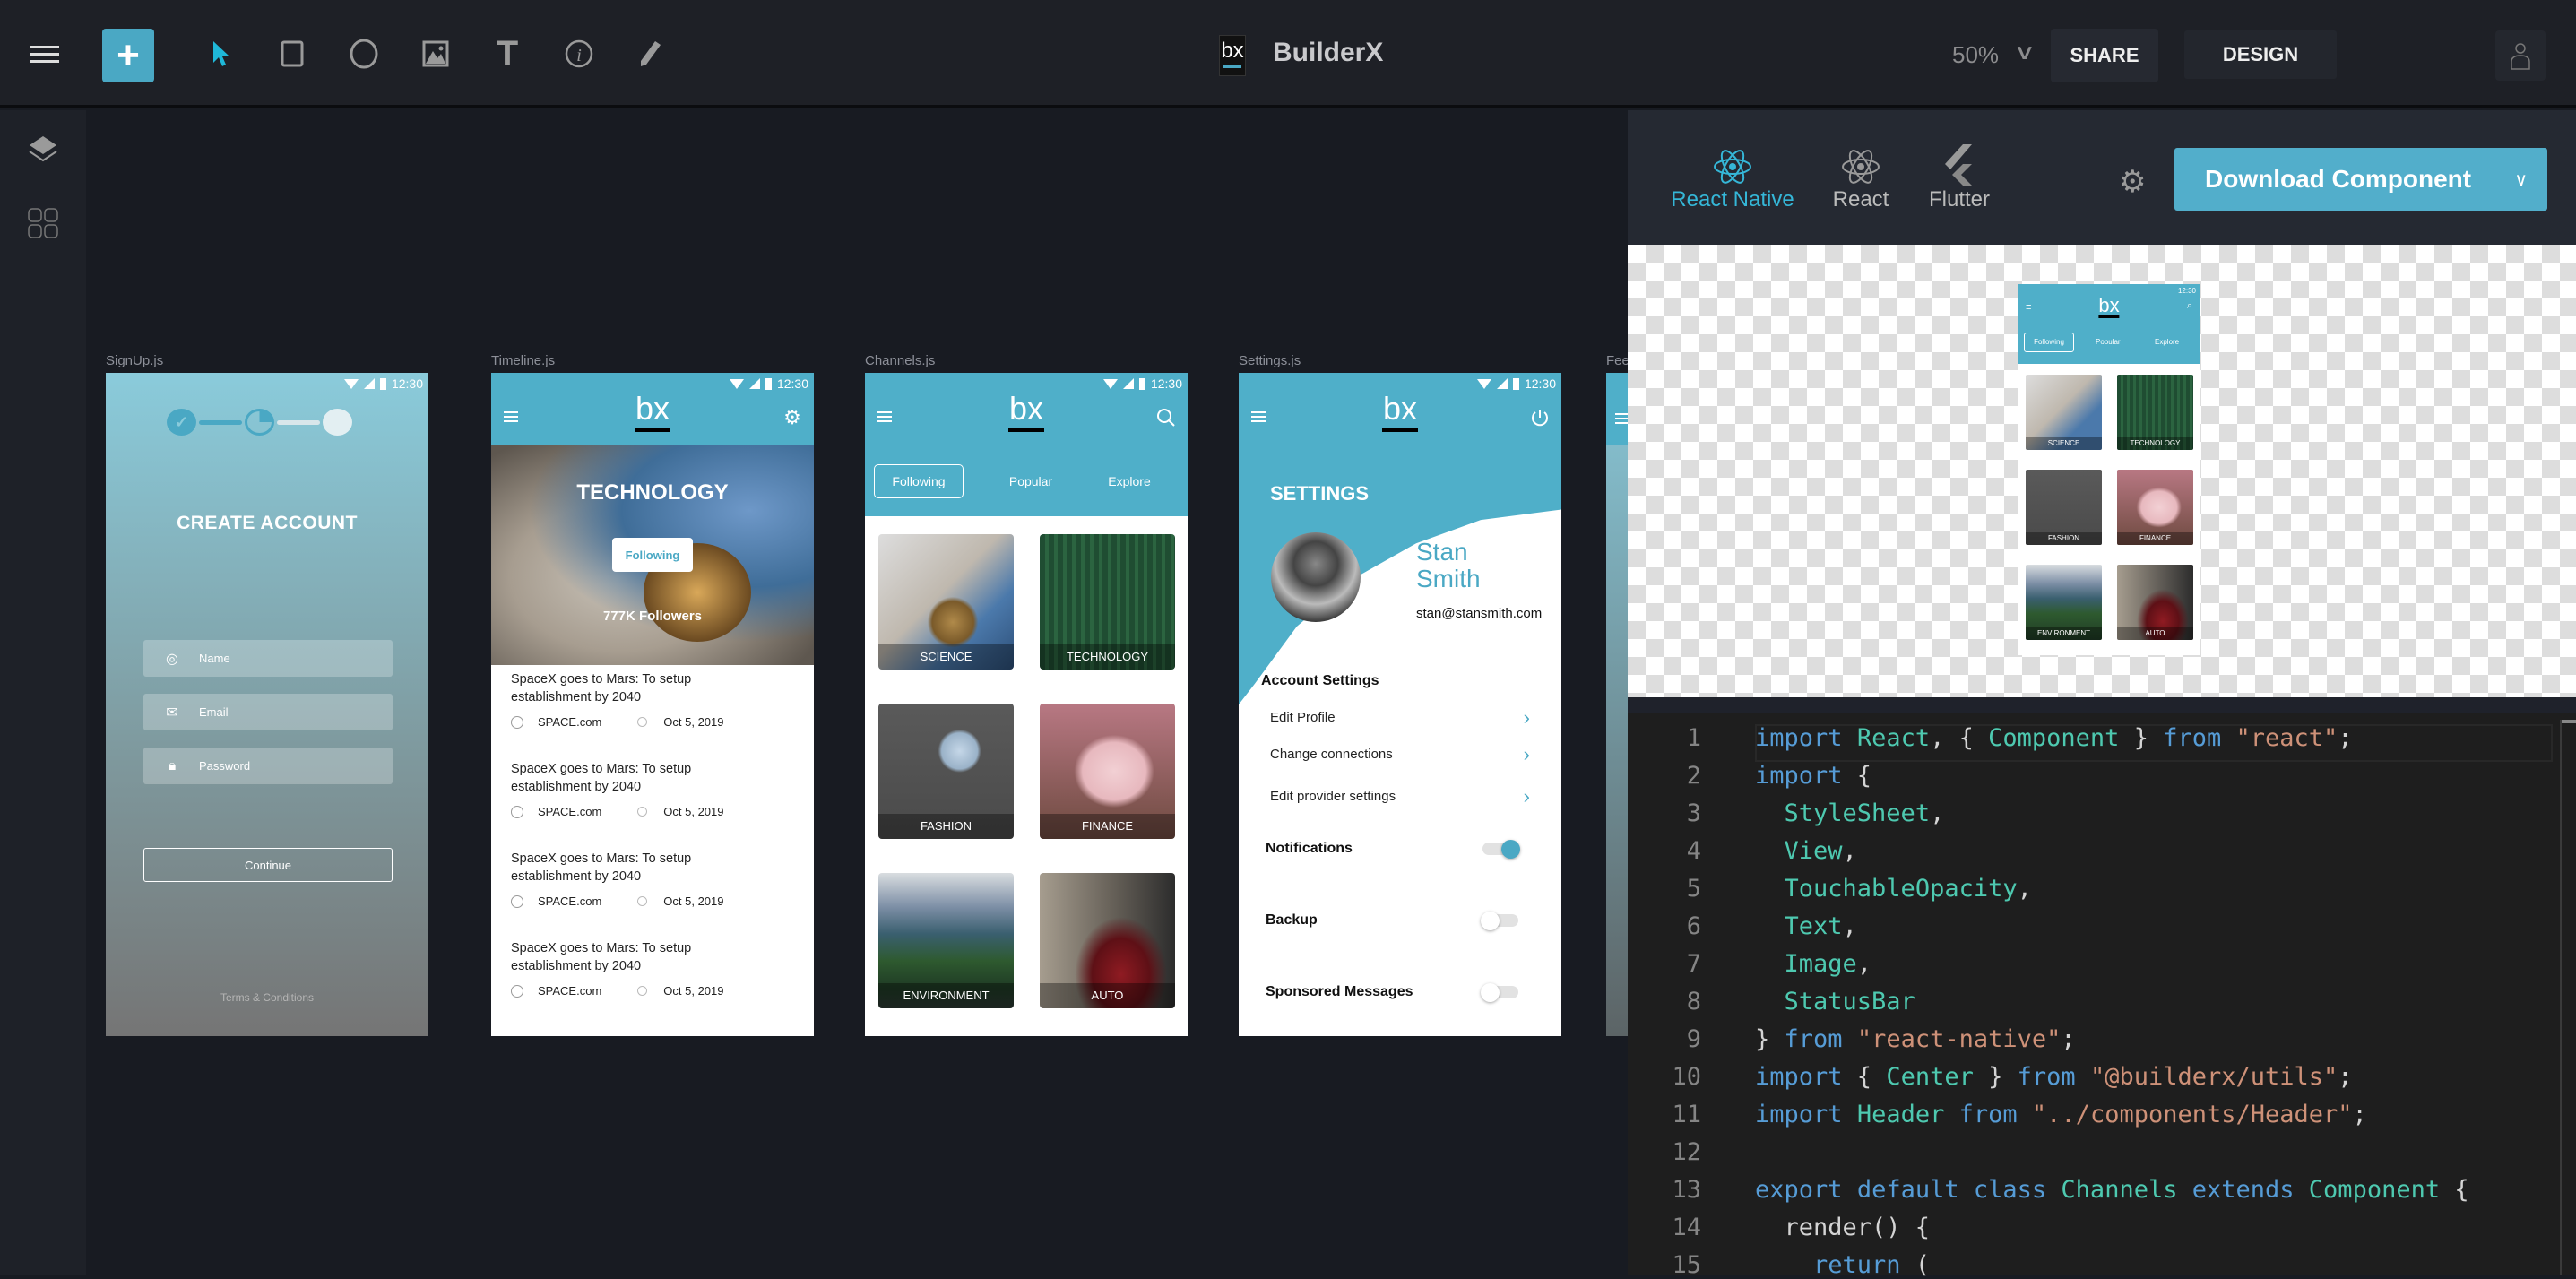 The height and width of the screenshot is (1279, 2576). What do you see at coordinates (523, 361) in the screenshot?
I see `screen-label-timeline: Timeline.js` at bounding box center [523, 361].